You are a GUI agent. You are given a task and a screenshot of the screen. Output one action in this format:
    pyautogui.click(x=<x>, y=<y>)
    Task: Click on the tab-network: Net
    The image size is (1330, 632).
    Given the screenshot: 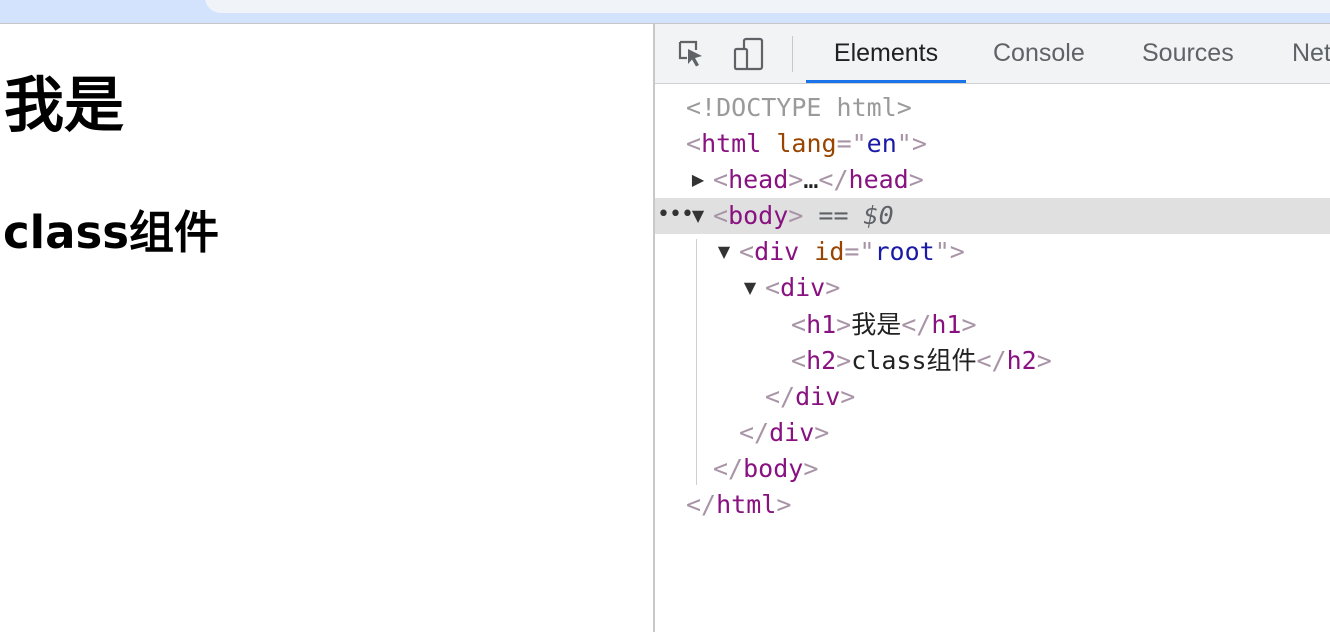 What is the action you would take?
    pyautogui.click(x=1311, y=53)
    